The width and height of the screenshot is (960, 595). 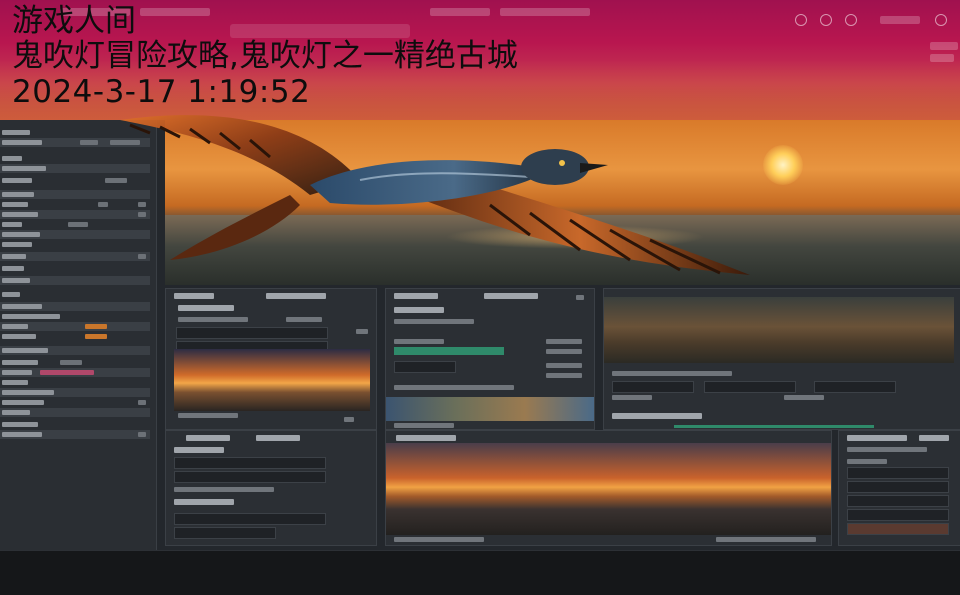 I want to click on tone-strip, so click(x=490, y=409).